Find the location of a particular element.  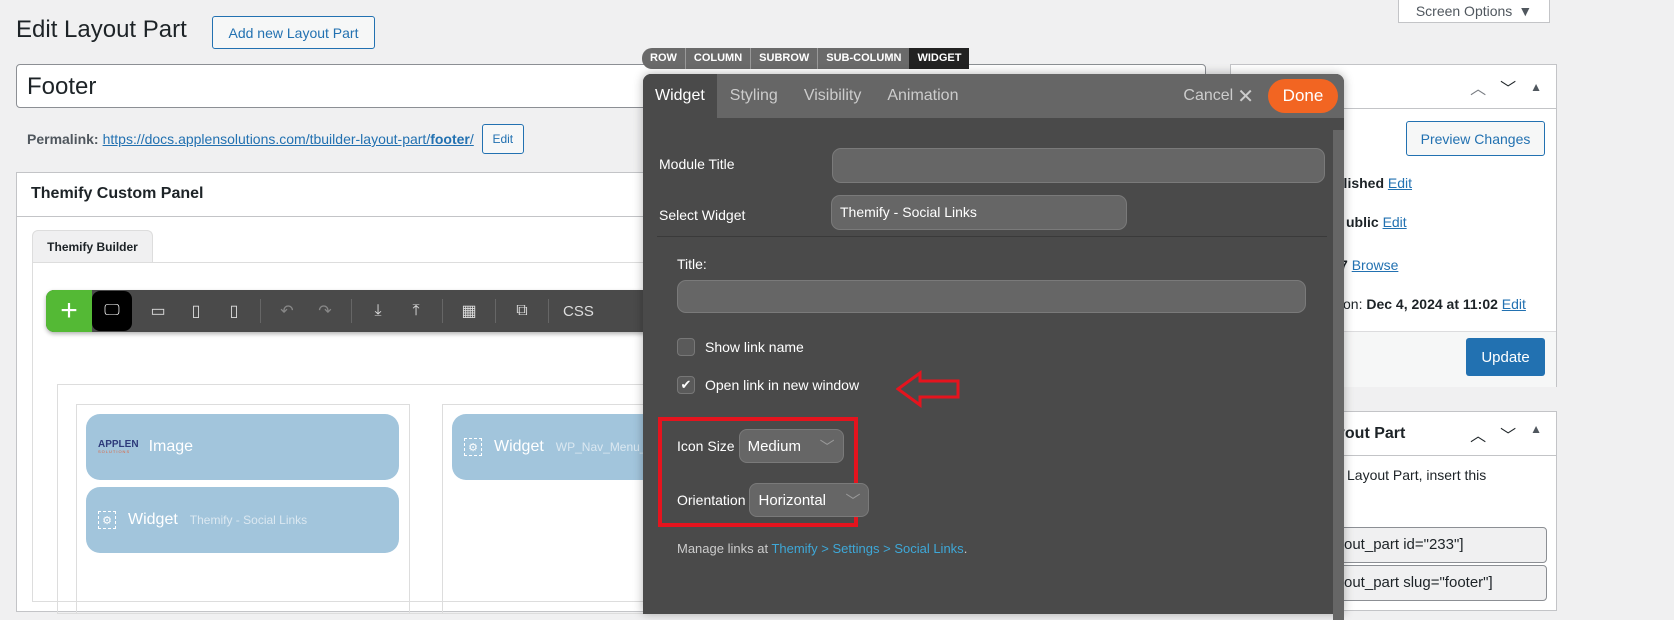

module-sub: Themify - Social Links is located at coordinates (248, 520).